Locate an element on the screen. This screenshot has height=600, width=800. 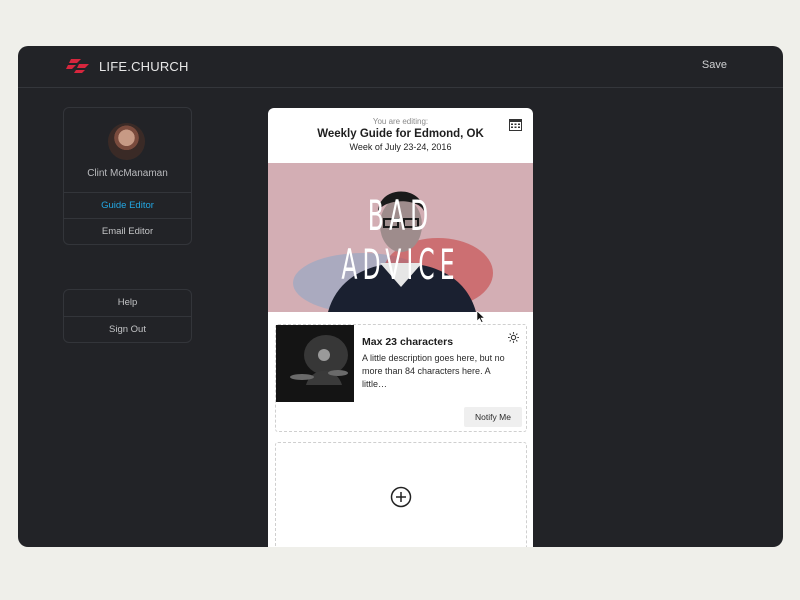
add-item-area is located at coordinates (401, 494).